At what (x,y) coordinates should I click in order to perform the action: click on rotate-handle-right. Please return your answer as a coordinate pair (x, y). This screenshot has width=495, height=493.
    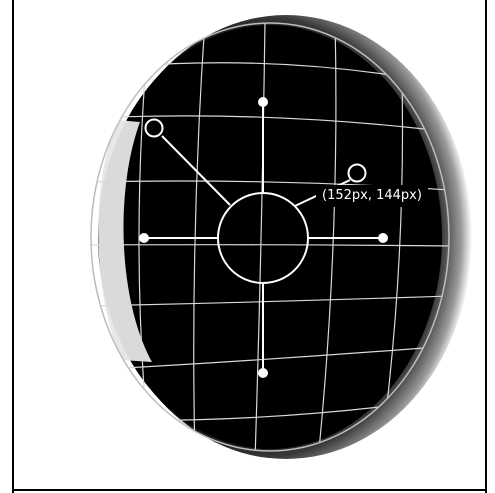
    Looking at the image, I should click on (357, 173).